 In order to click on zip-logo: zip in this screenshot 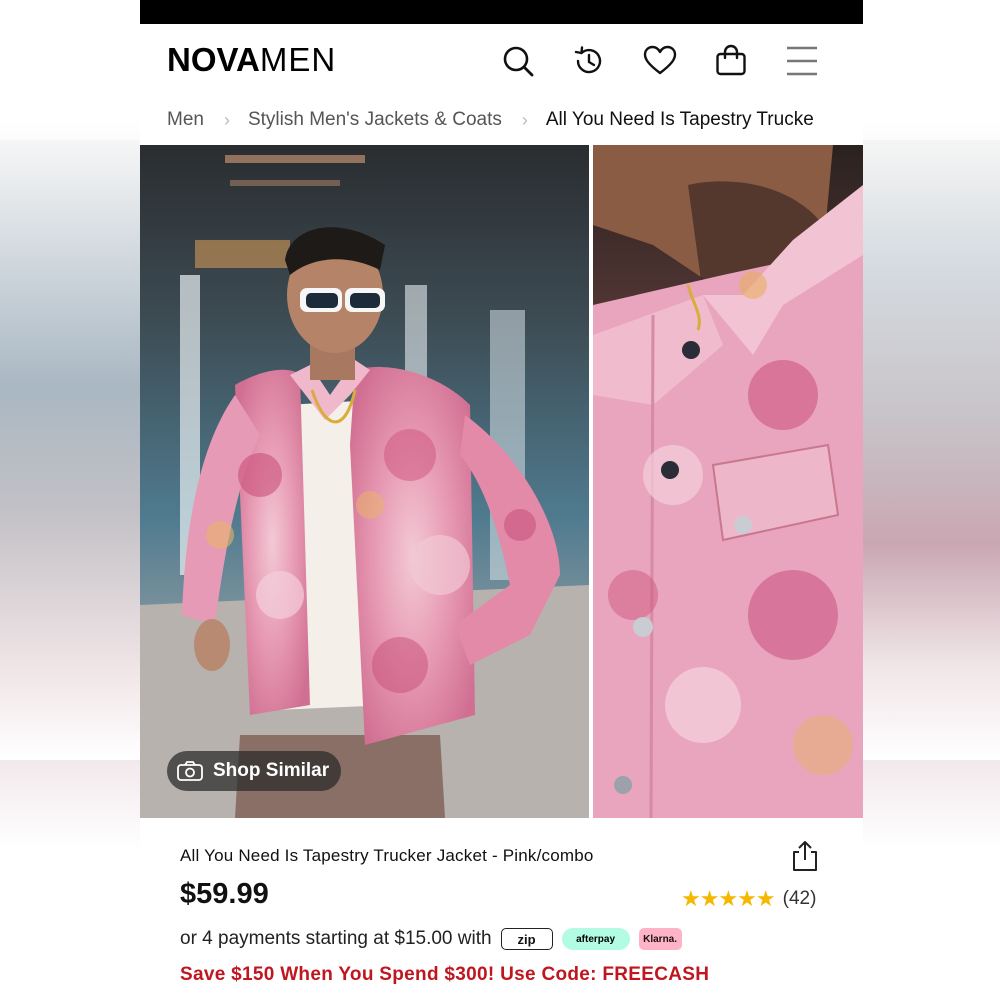, I will do `click(526, 939)`.